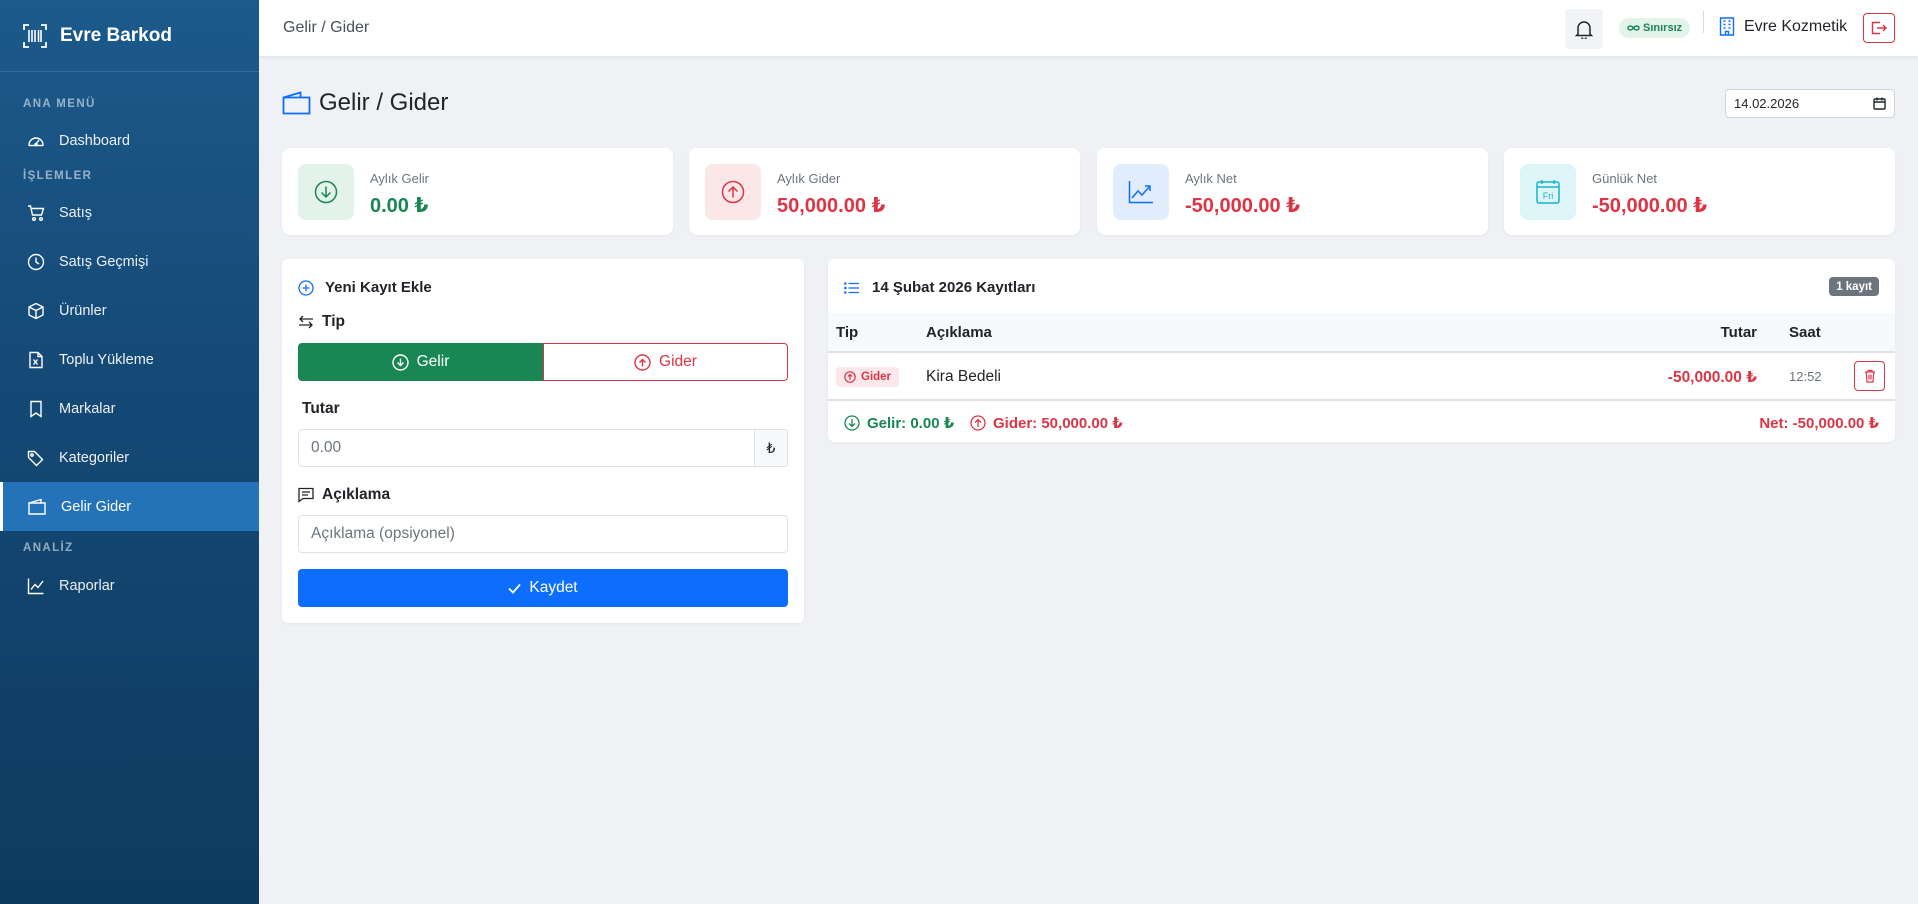 The width and height of the screenshot is (1918, 904). What do you see at coordinates (321, 409) in the screenshot?
I see `amount-label: Tutar` at bounding box center [321, 409].